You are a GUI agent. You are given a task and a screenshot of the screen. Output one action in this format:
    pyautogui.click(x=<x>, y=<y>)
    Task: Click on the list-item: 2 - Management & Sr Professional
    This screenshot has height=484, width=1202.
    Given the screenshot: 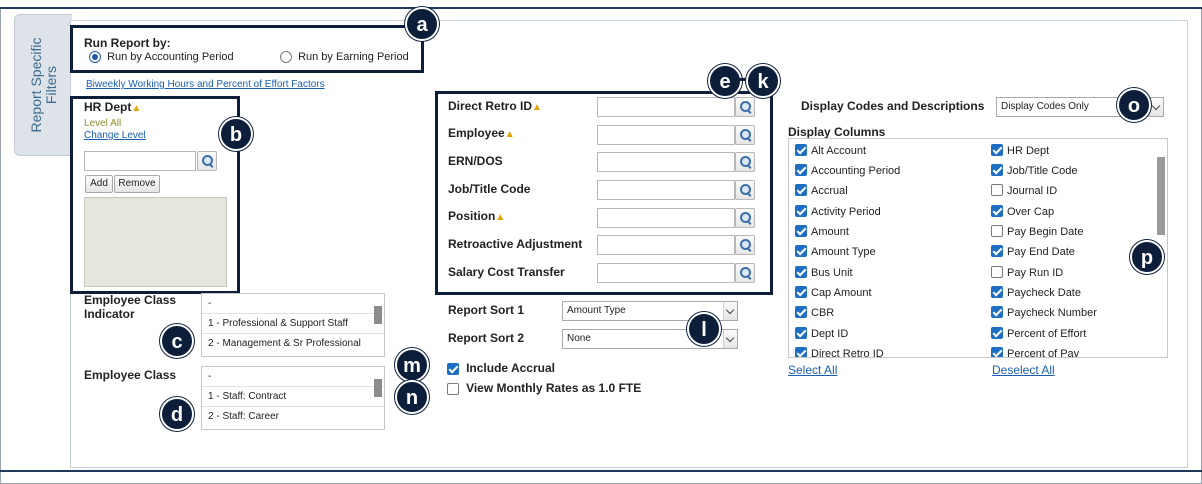 What is the action you would take?
    pyautogui.click(x=293, y=344)
    